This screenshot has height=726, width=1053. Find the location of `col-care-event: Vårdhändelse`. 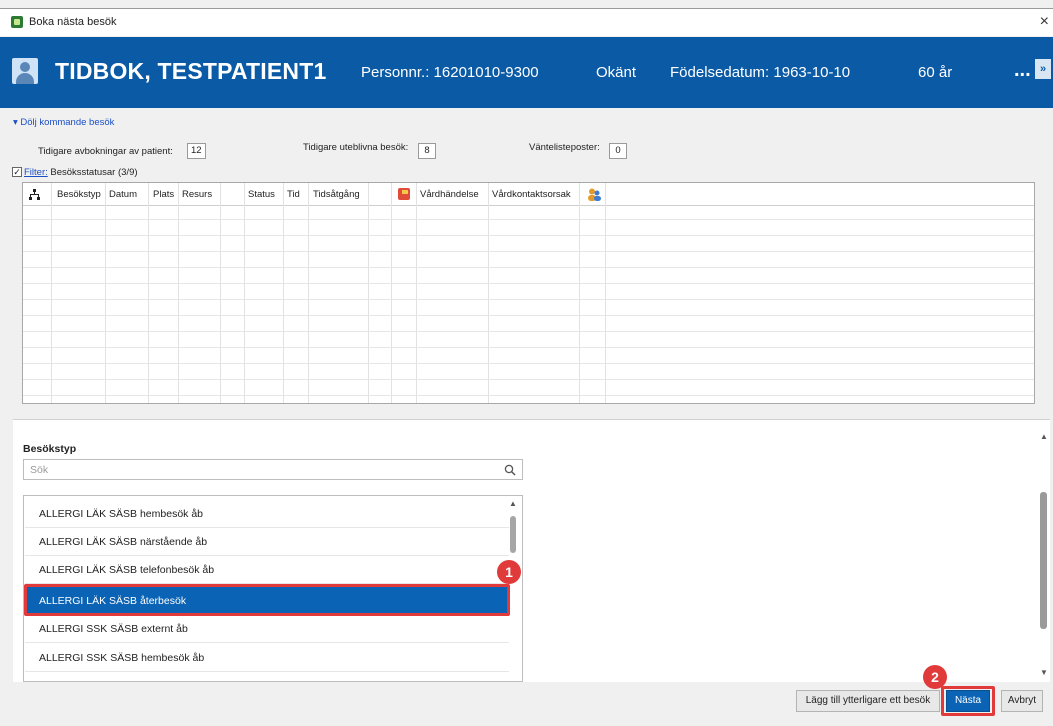

col-care-event: Vårdhändelse is located at coordinates (449, 194).